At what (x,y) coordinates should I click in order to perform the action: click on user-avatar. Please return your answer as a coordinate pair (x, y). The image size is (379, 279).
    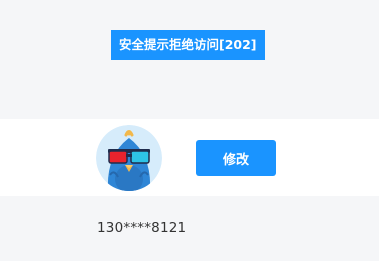
    Looking at the image, I should click on (129, 158).